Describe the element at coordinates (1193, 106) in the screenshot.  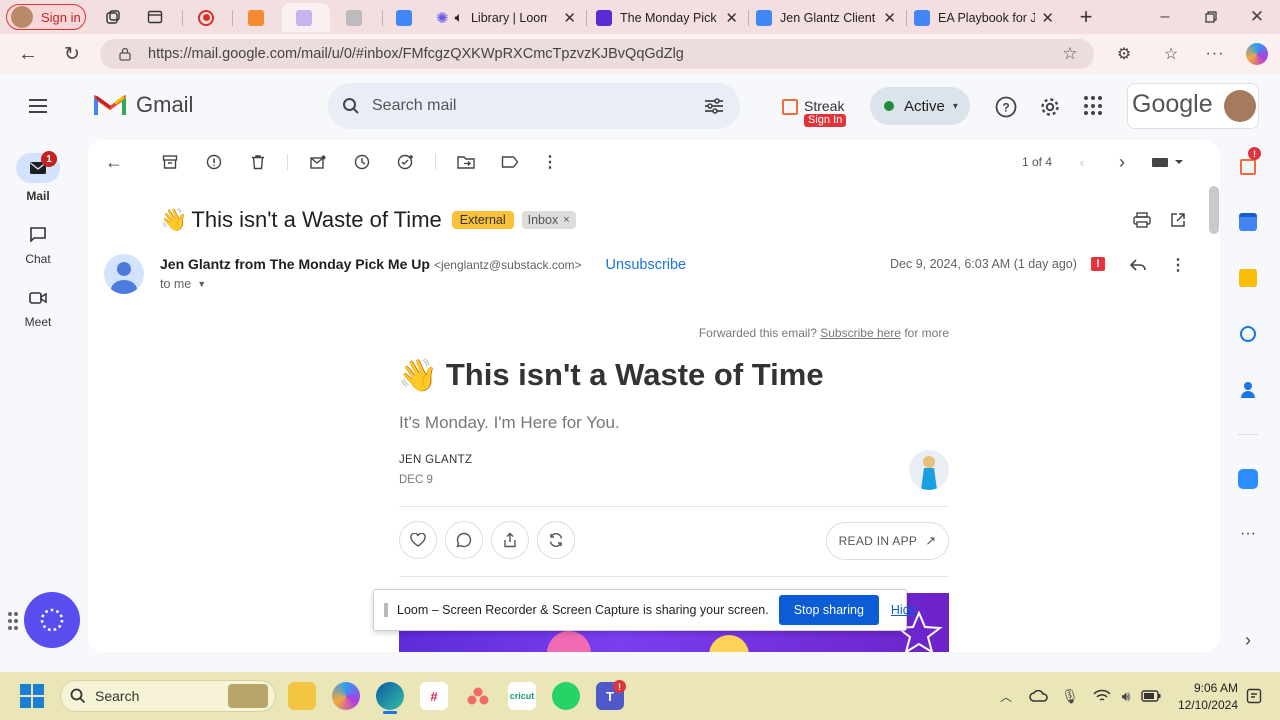
I see `google-account-button: Google` at that location.